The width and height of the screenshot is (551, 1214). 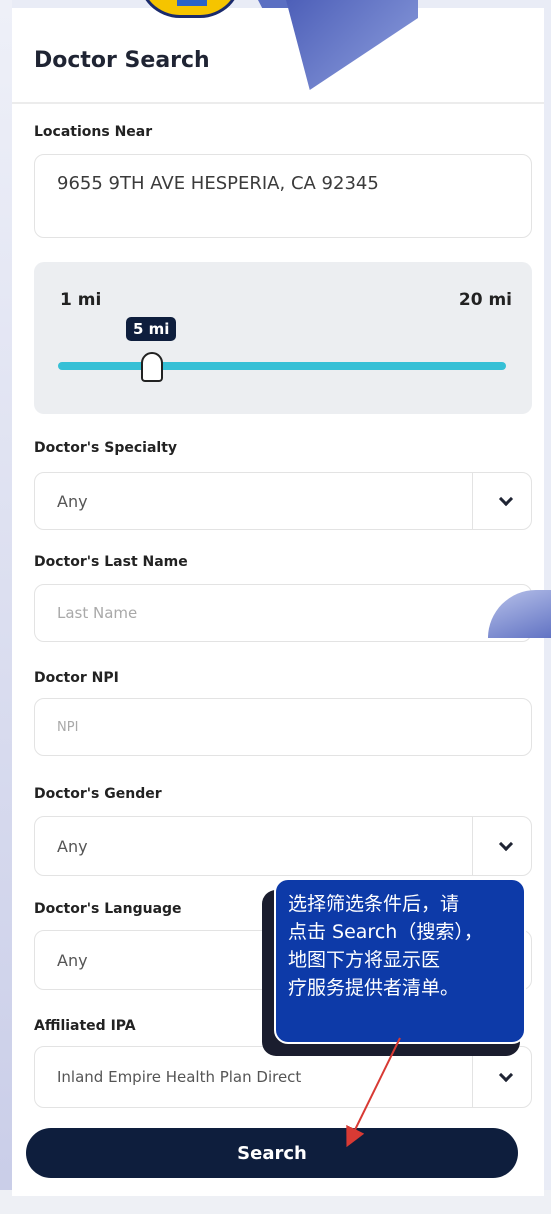 I want to click on distance-slider-track, so click(x=282, y=366).